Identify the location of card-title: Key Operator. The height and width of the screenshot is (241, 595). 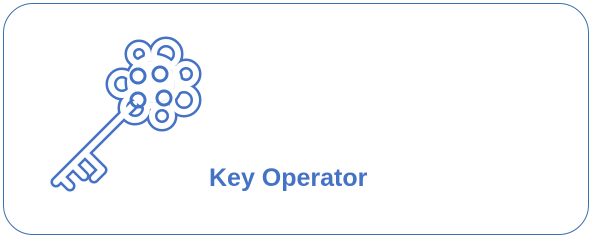
(288, 178).